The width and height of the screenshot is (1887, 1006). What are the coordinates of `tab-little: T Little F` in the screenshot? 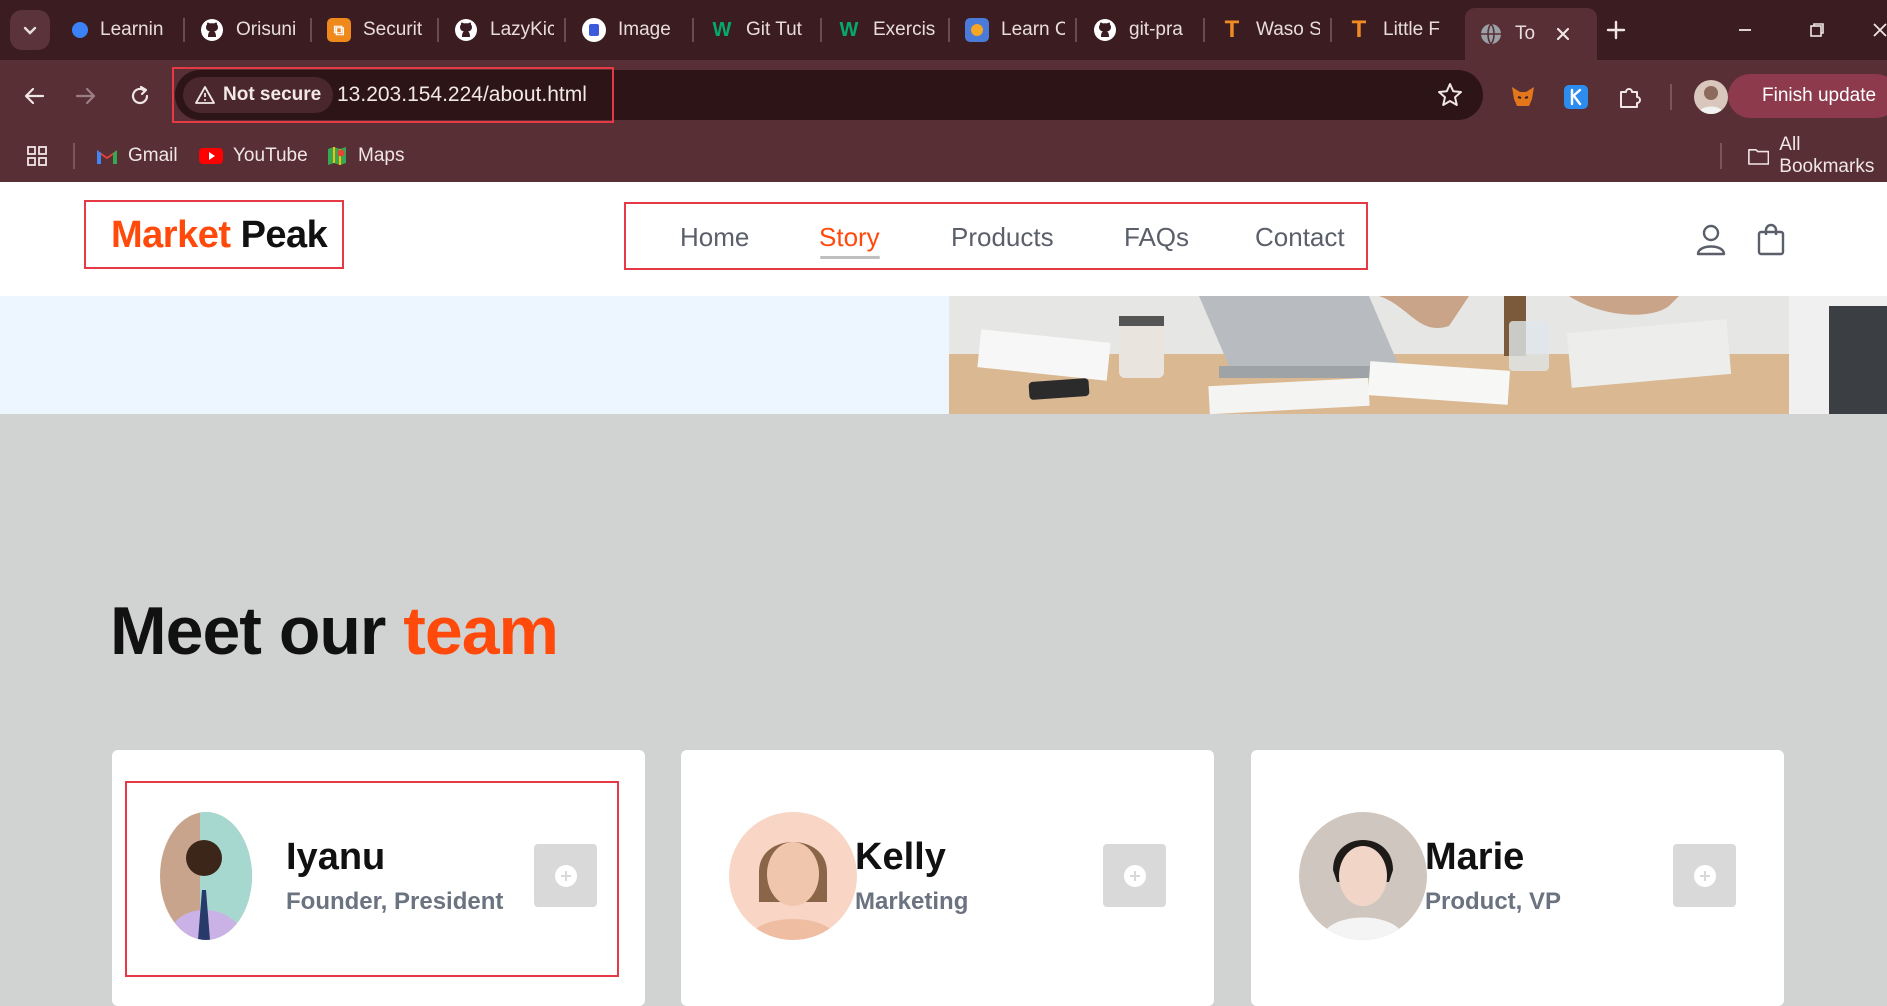 It's located at (1397, 30).